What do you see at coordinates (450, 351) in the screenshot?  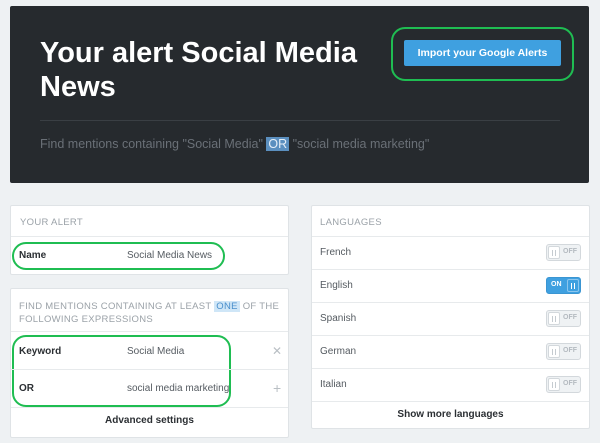 I see `language-row-german: German OFF` at bounding box center [450, 351].